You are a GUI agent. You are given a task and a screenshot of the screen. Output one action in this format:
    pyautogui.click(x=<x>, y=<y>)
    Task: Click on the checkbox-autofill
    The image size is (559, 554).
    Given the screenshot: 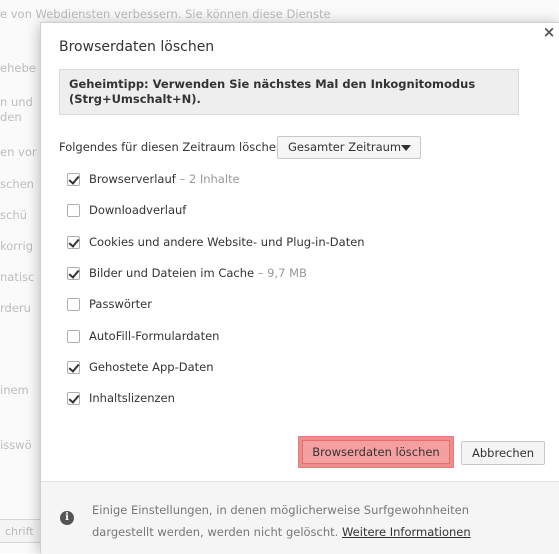 What is the action you would take?
    pyautogui.click(x=73, y=336)
    